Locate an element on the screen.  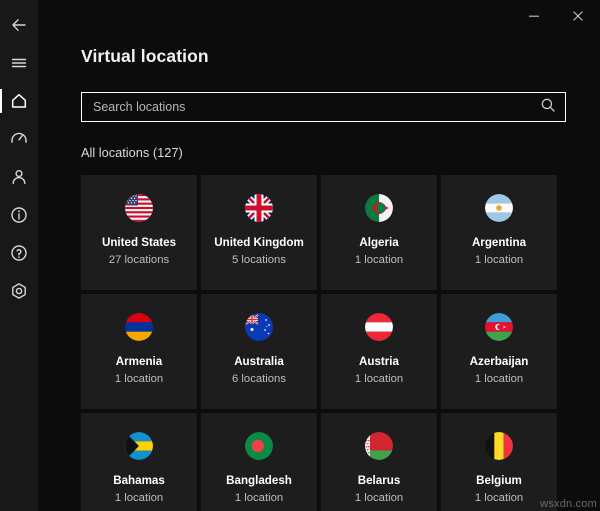
section-label: All locations (127) is located at coordinates (132, 152).